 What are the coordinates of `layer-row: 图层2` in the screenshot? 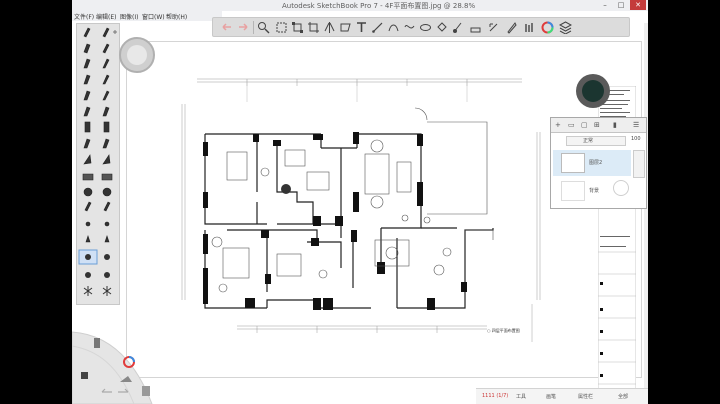 It's located at (592, 163).